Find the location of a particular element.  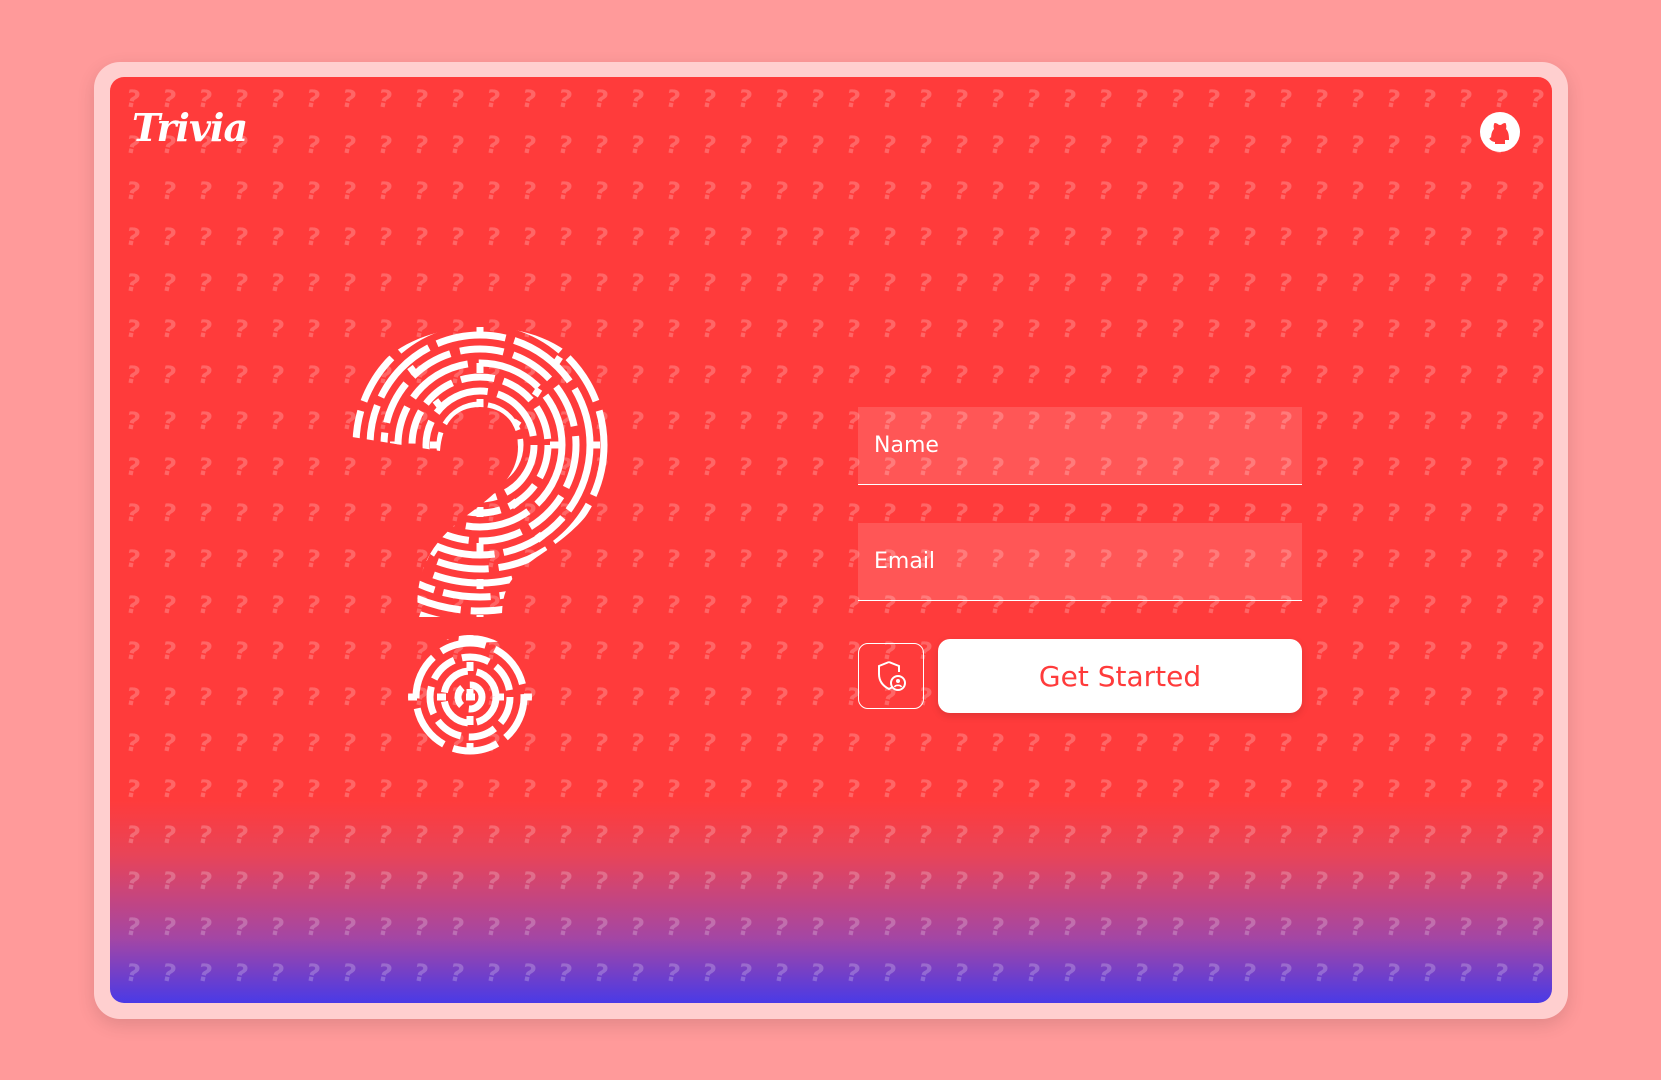

email-input is located at coordinates (1080, 561).